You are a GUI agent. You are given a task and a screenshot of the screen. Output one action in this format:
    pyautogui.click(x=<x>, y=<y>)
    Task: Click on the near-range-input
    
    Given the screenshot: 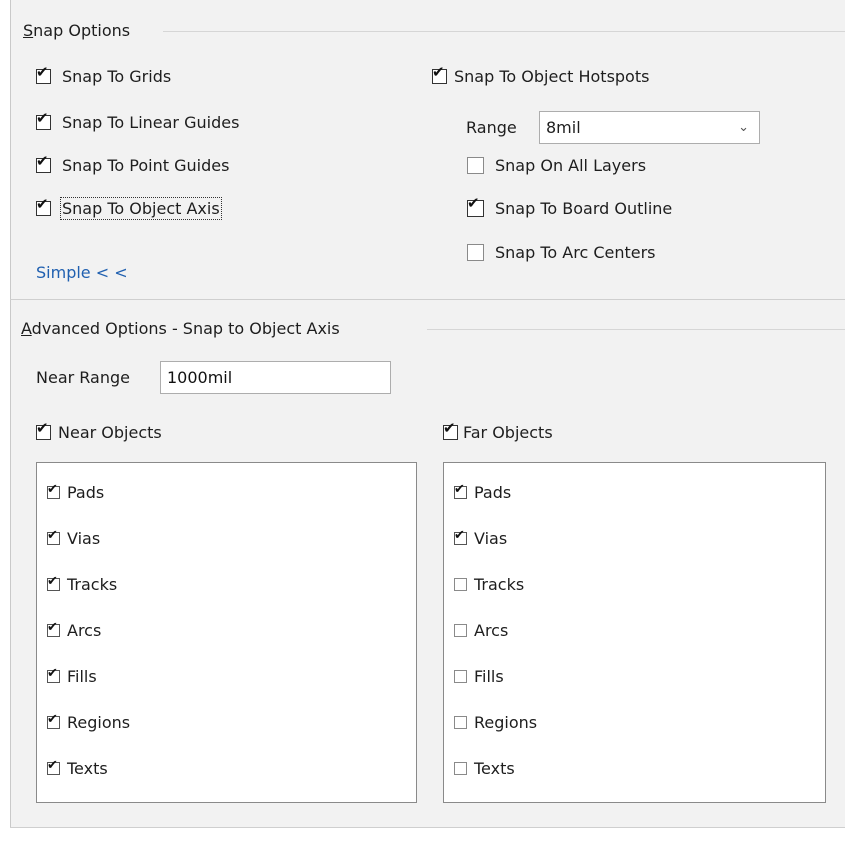 What is the action you would take?
    pyautogui.click(x=275, y=377)
    